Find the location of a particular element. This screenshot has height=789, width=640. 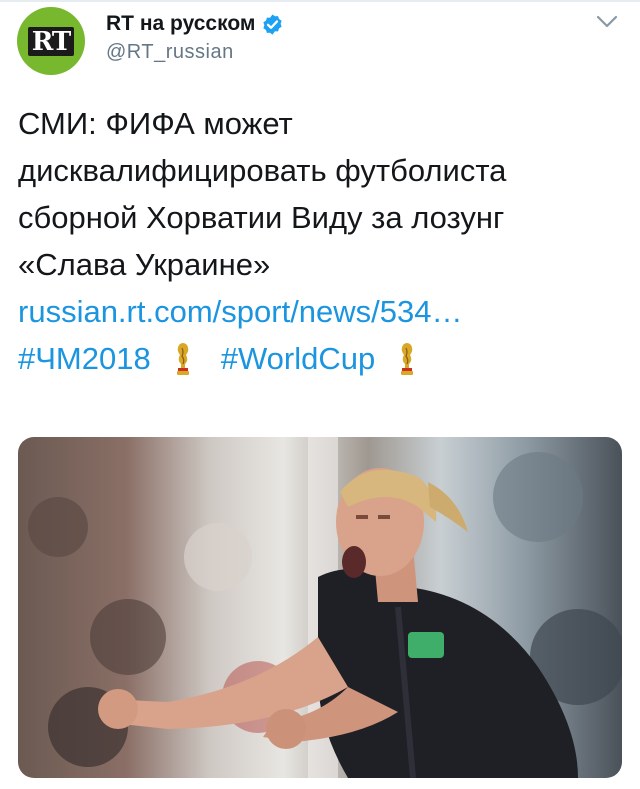

avatar: RT is located at coordinates (51, 41).